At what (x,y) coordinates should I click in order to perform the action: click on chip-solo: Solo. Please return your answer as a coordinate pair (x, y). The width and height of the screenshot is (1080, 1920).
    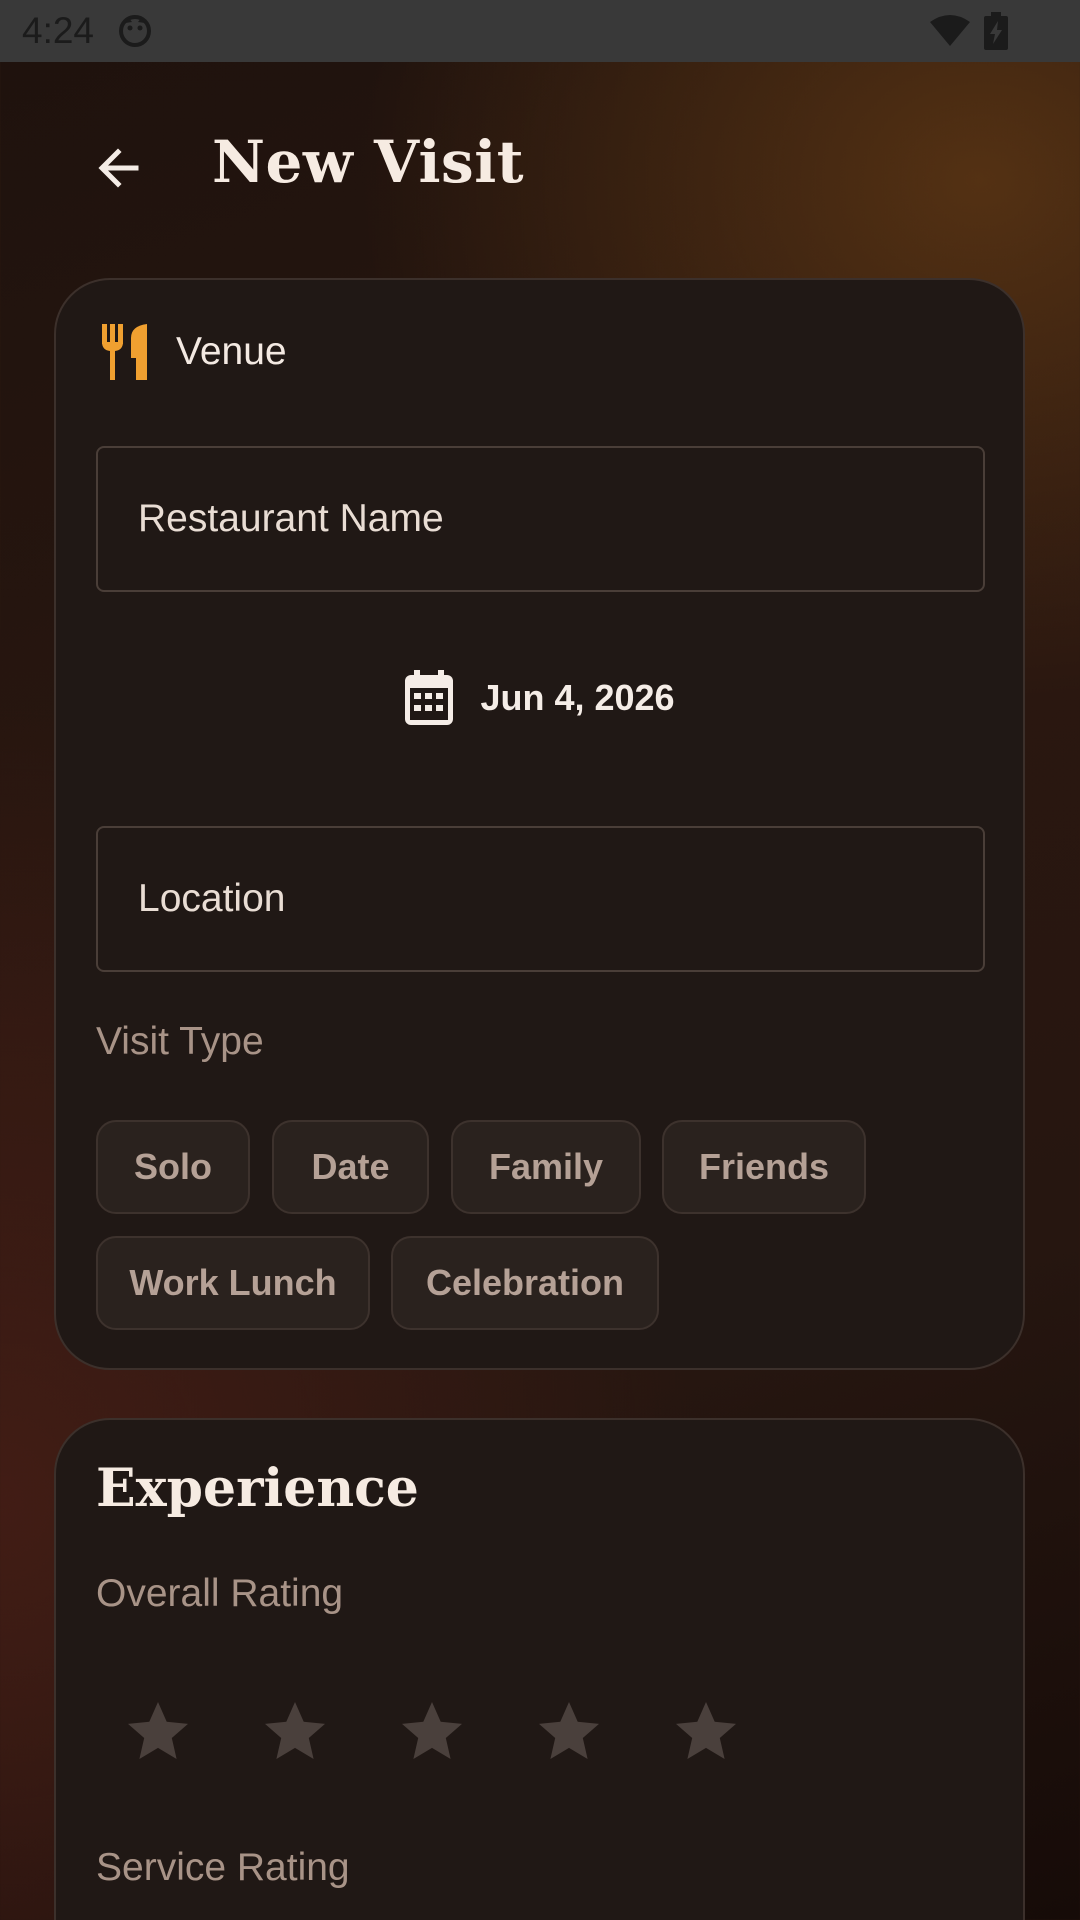
    Looking at the image, I should click on (173, 1167).